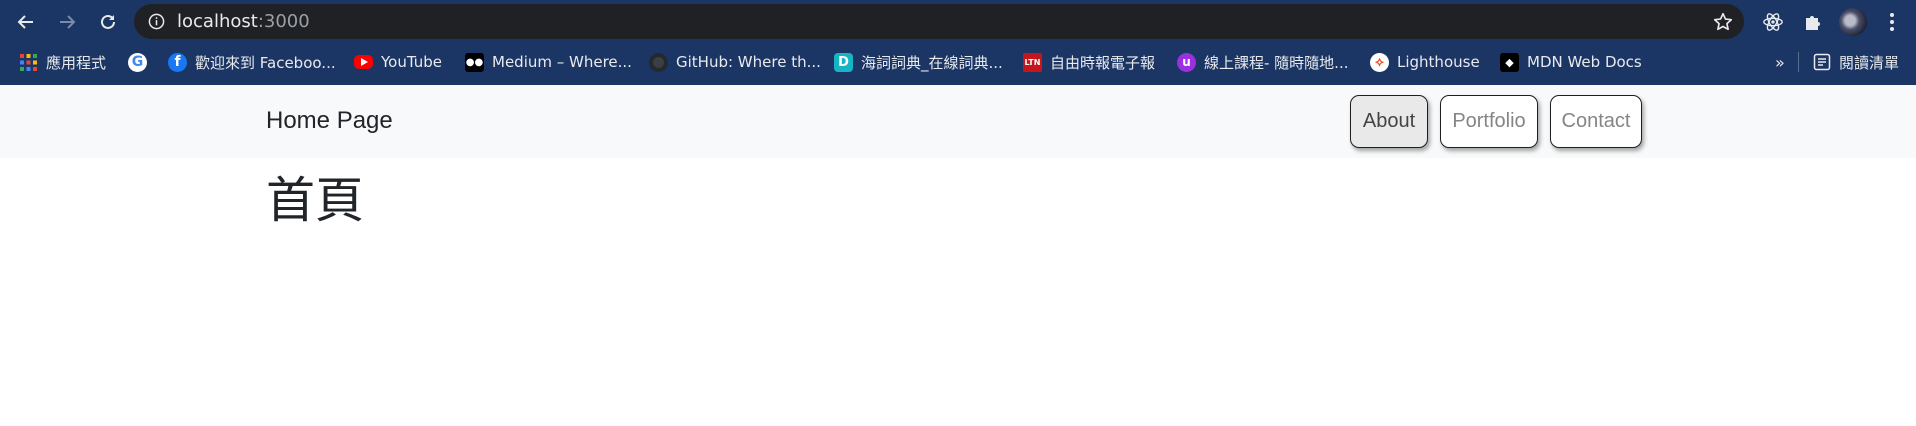  I want to click on bookmark-google: G, so click(137, 62).